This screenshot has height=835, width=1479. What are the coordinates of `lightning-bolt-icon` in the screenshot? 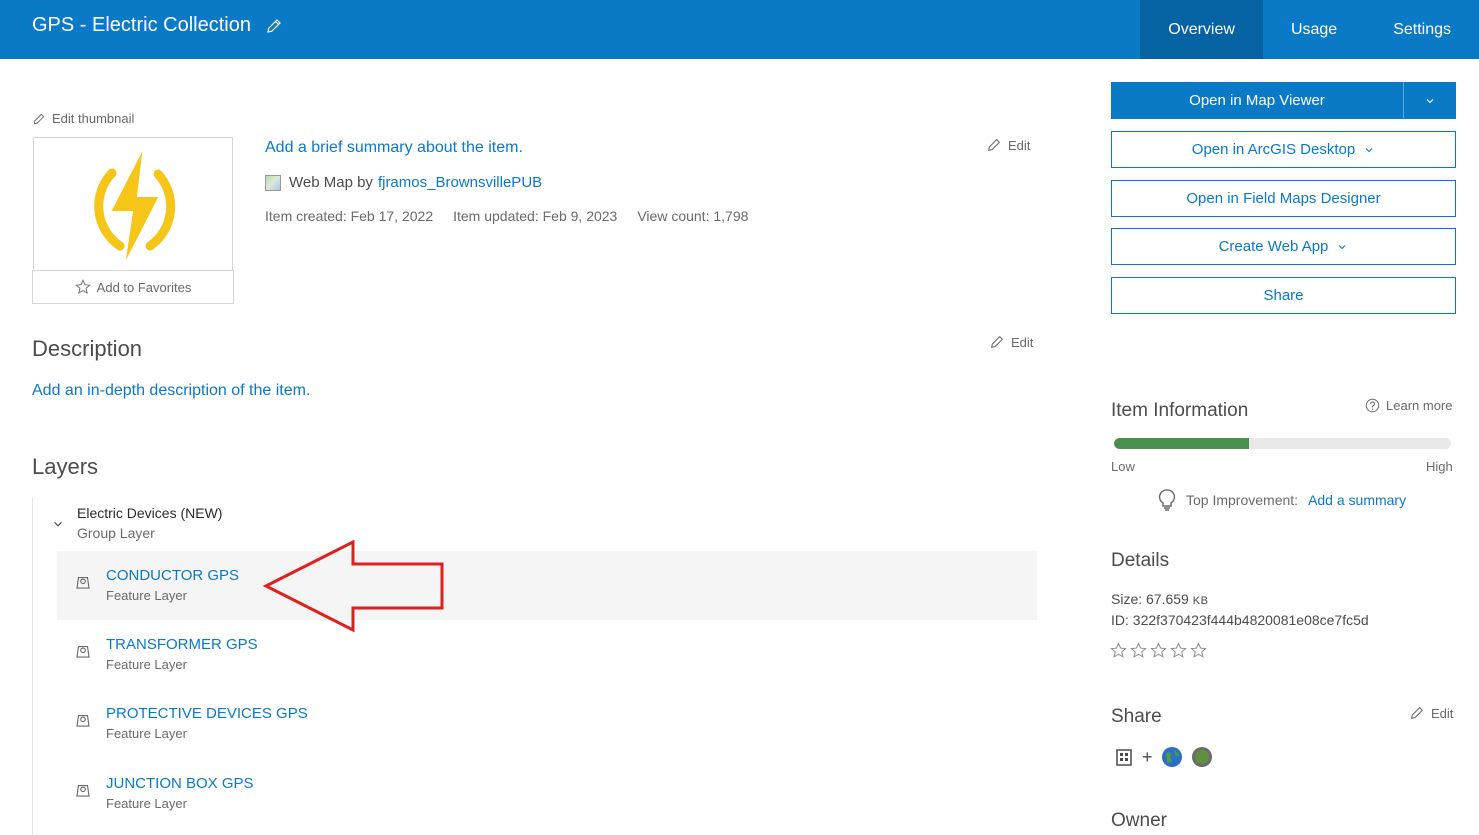 It's located at (135, 206).